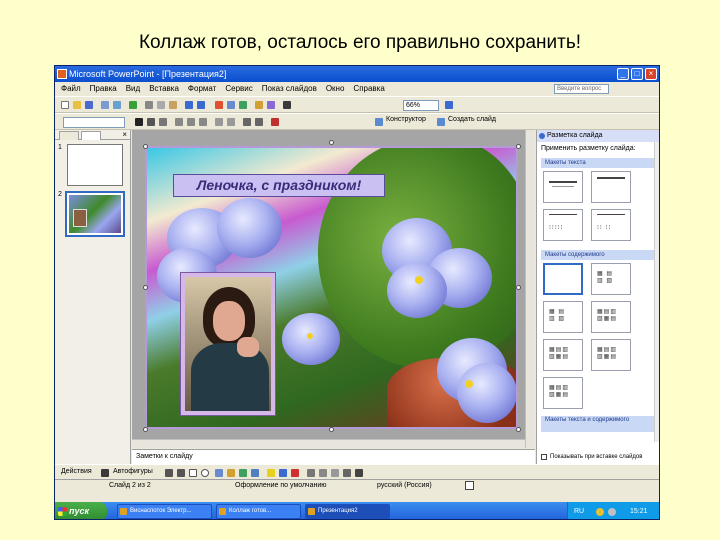 The height and width of the screenshot is (540, 720). What do you see at coordinates (611, 187) in the screenshot?
I see `layout-title-only` at bounding box center [611, 187].